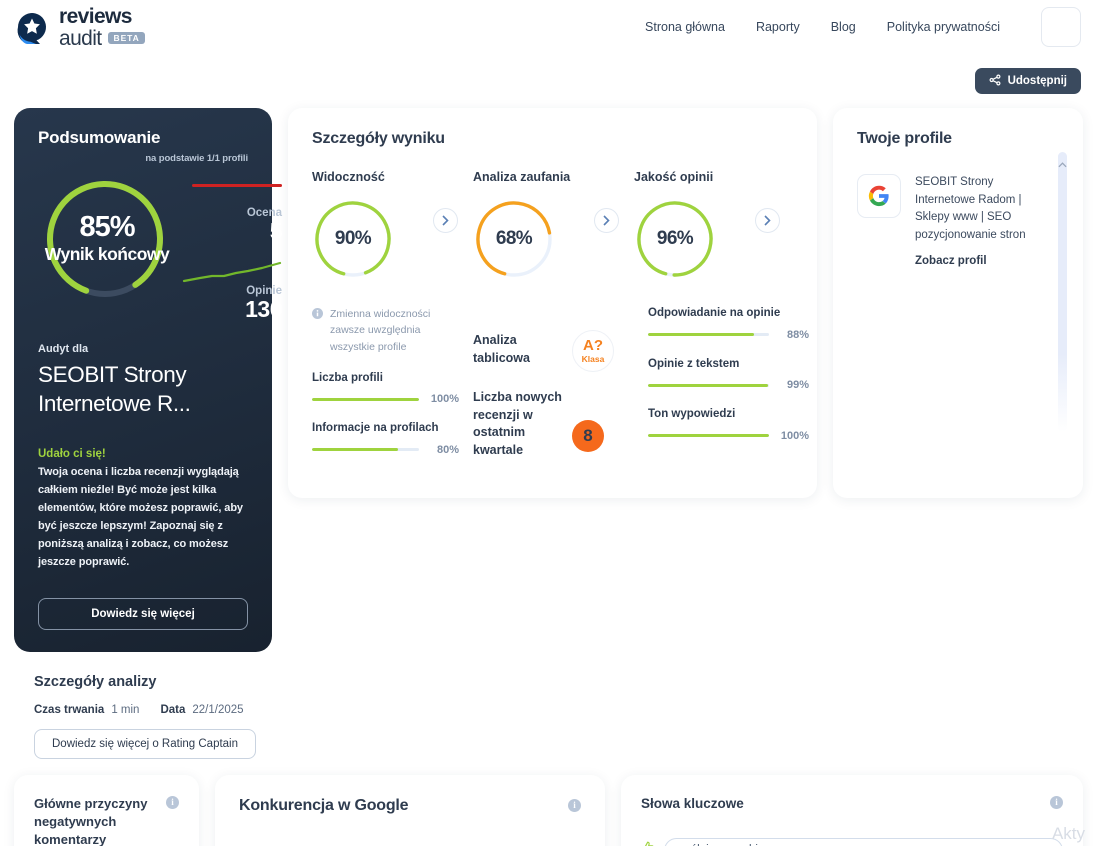 The width and height of the screenshot is (1097, 846). What do you see at coordinates (943, 27) in the screenshot?
I see `nav-item-privacy-policy: Polityka prywatności` at bounding box center [943, 27].